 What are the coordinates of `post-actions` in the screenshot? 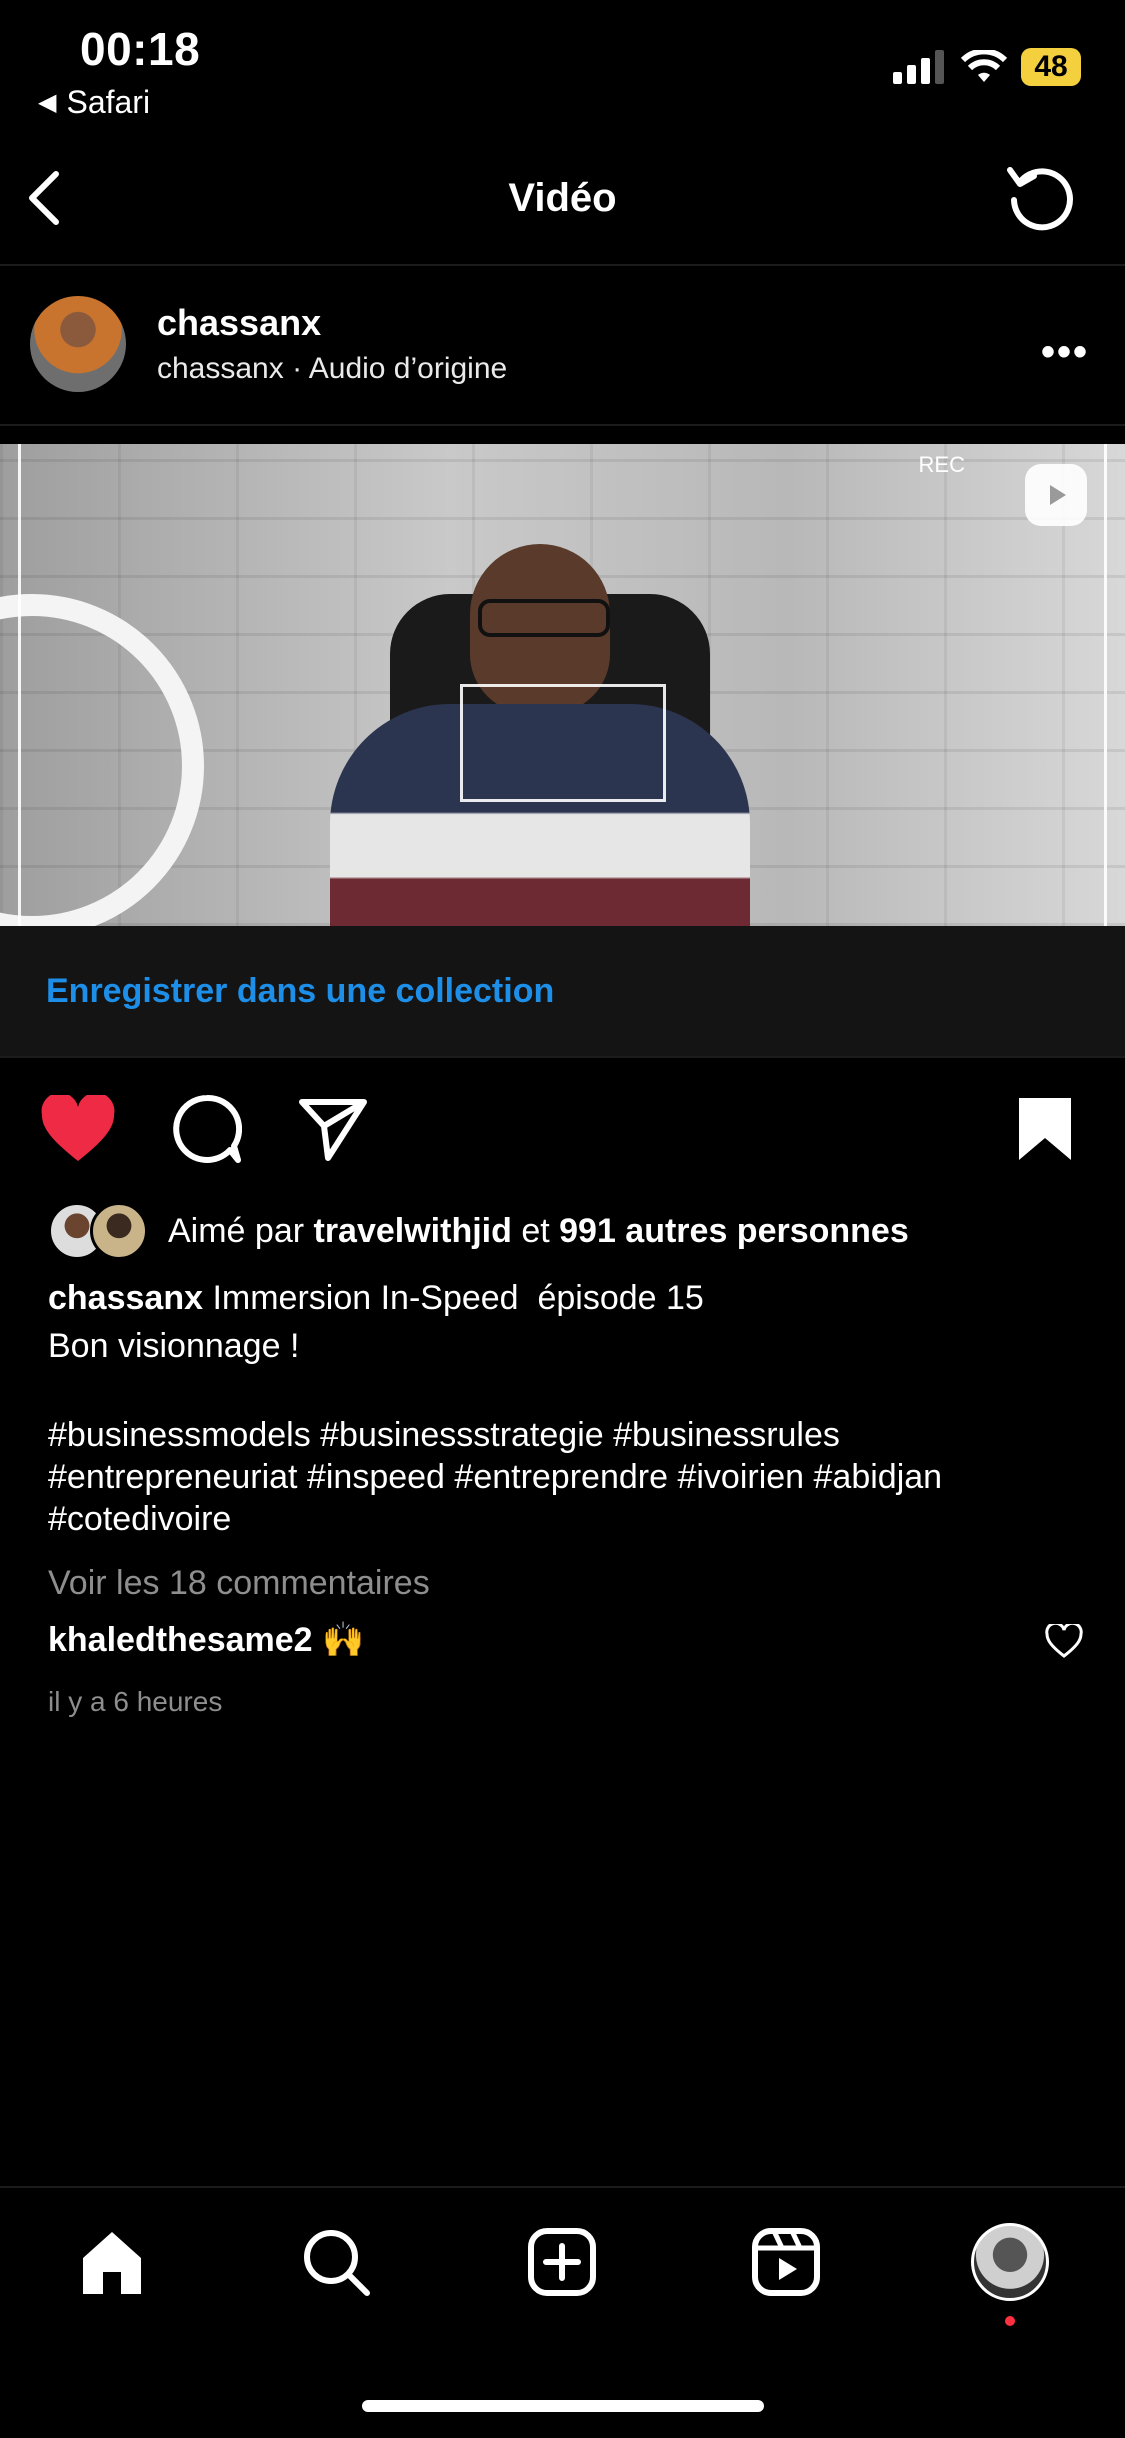 It's located at (204, 1129).